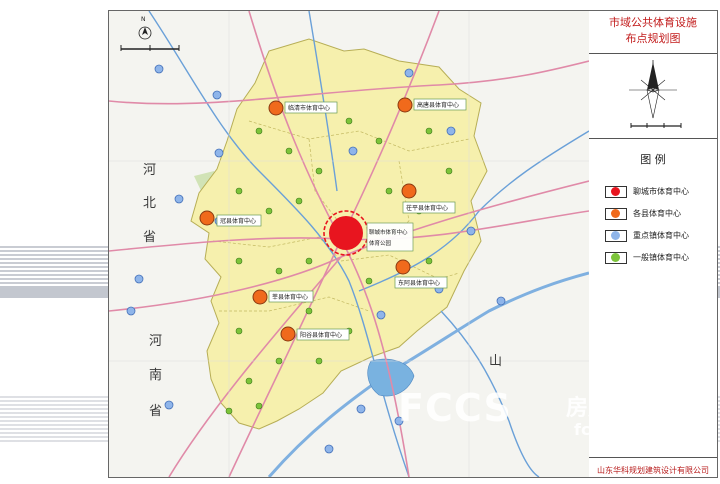 The width and height of the screenshot is (720, 484). What do you see at coordinates (346, 233) in the screenshot?
I see `city-center-marker` at bounding box center [346, 233].